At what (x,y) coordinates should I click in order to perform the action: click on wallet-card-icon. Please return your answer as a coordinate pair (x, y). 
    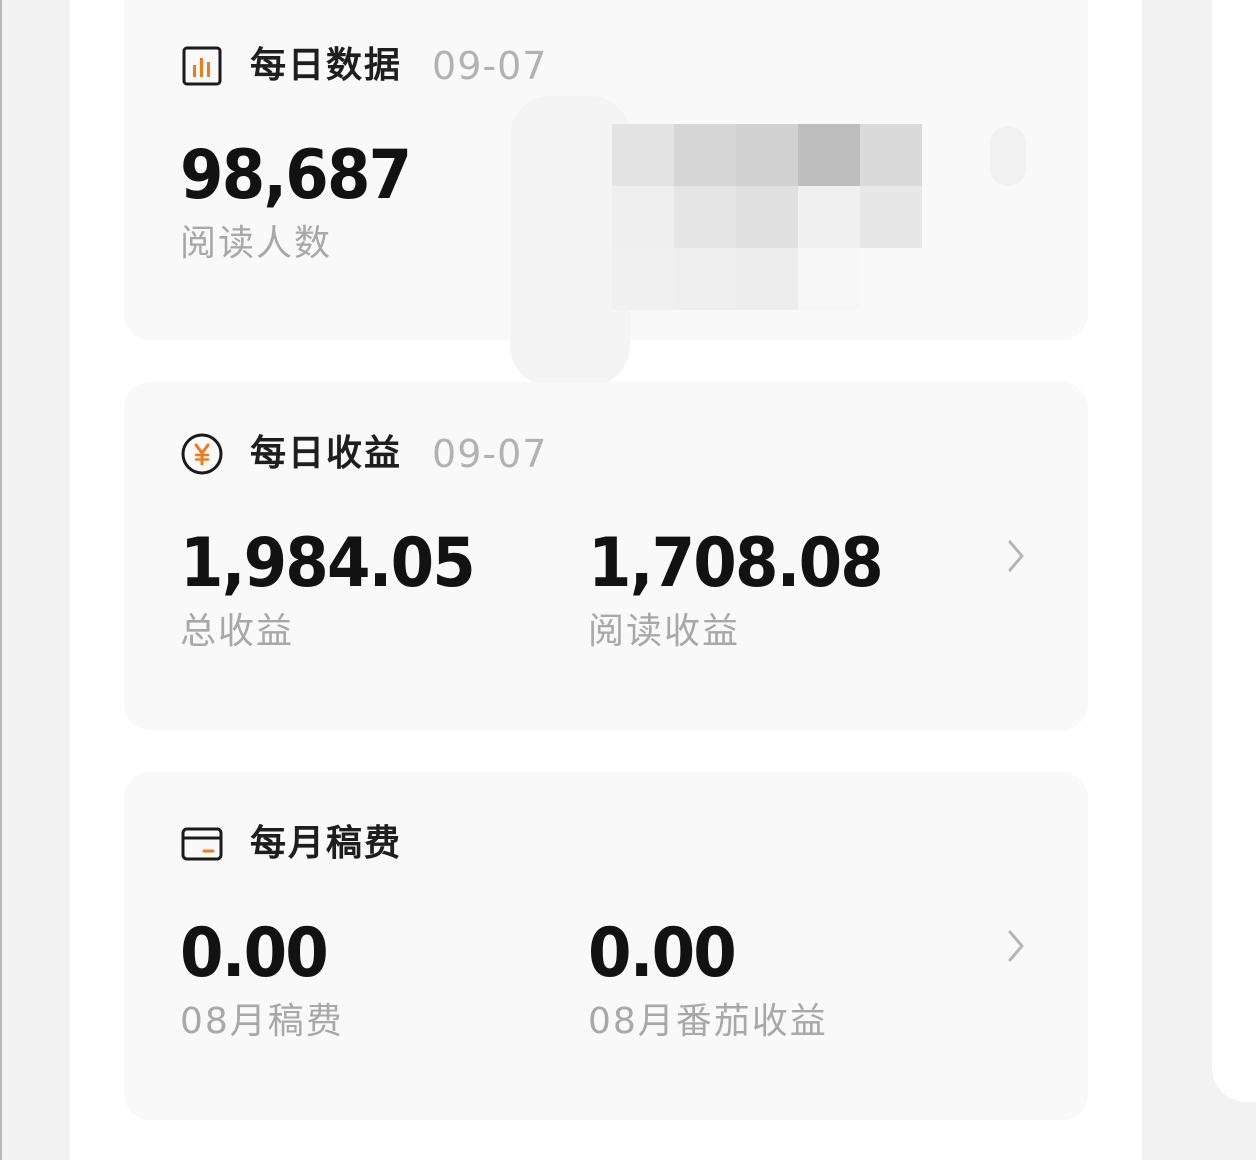
    Looking at the image, I should click on (202, 844).